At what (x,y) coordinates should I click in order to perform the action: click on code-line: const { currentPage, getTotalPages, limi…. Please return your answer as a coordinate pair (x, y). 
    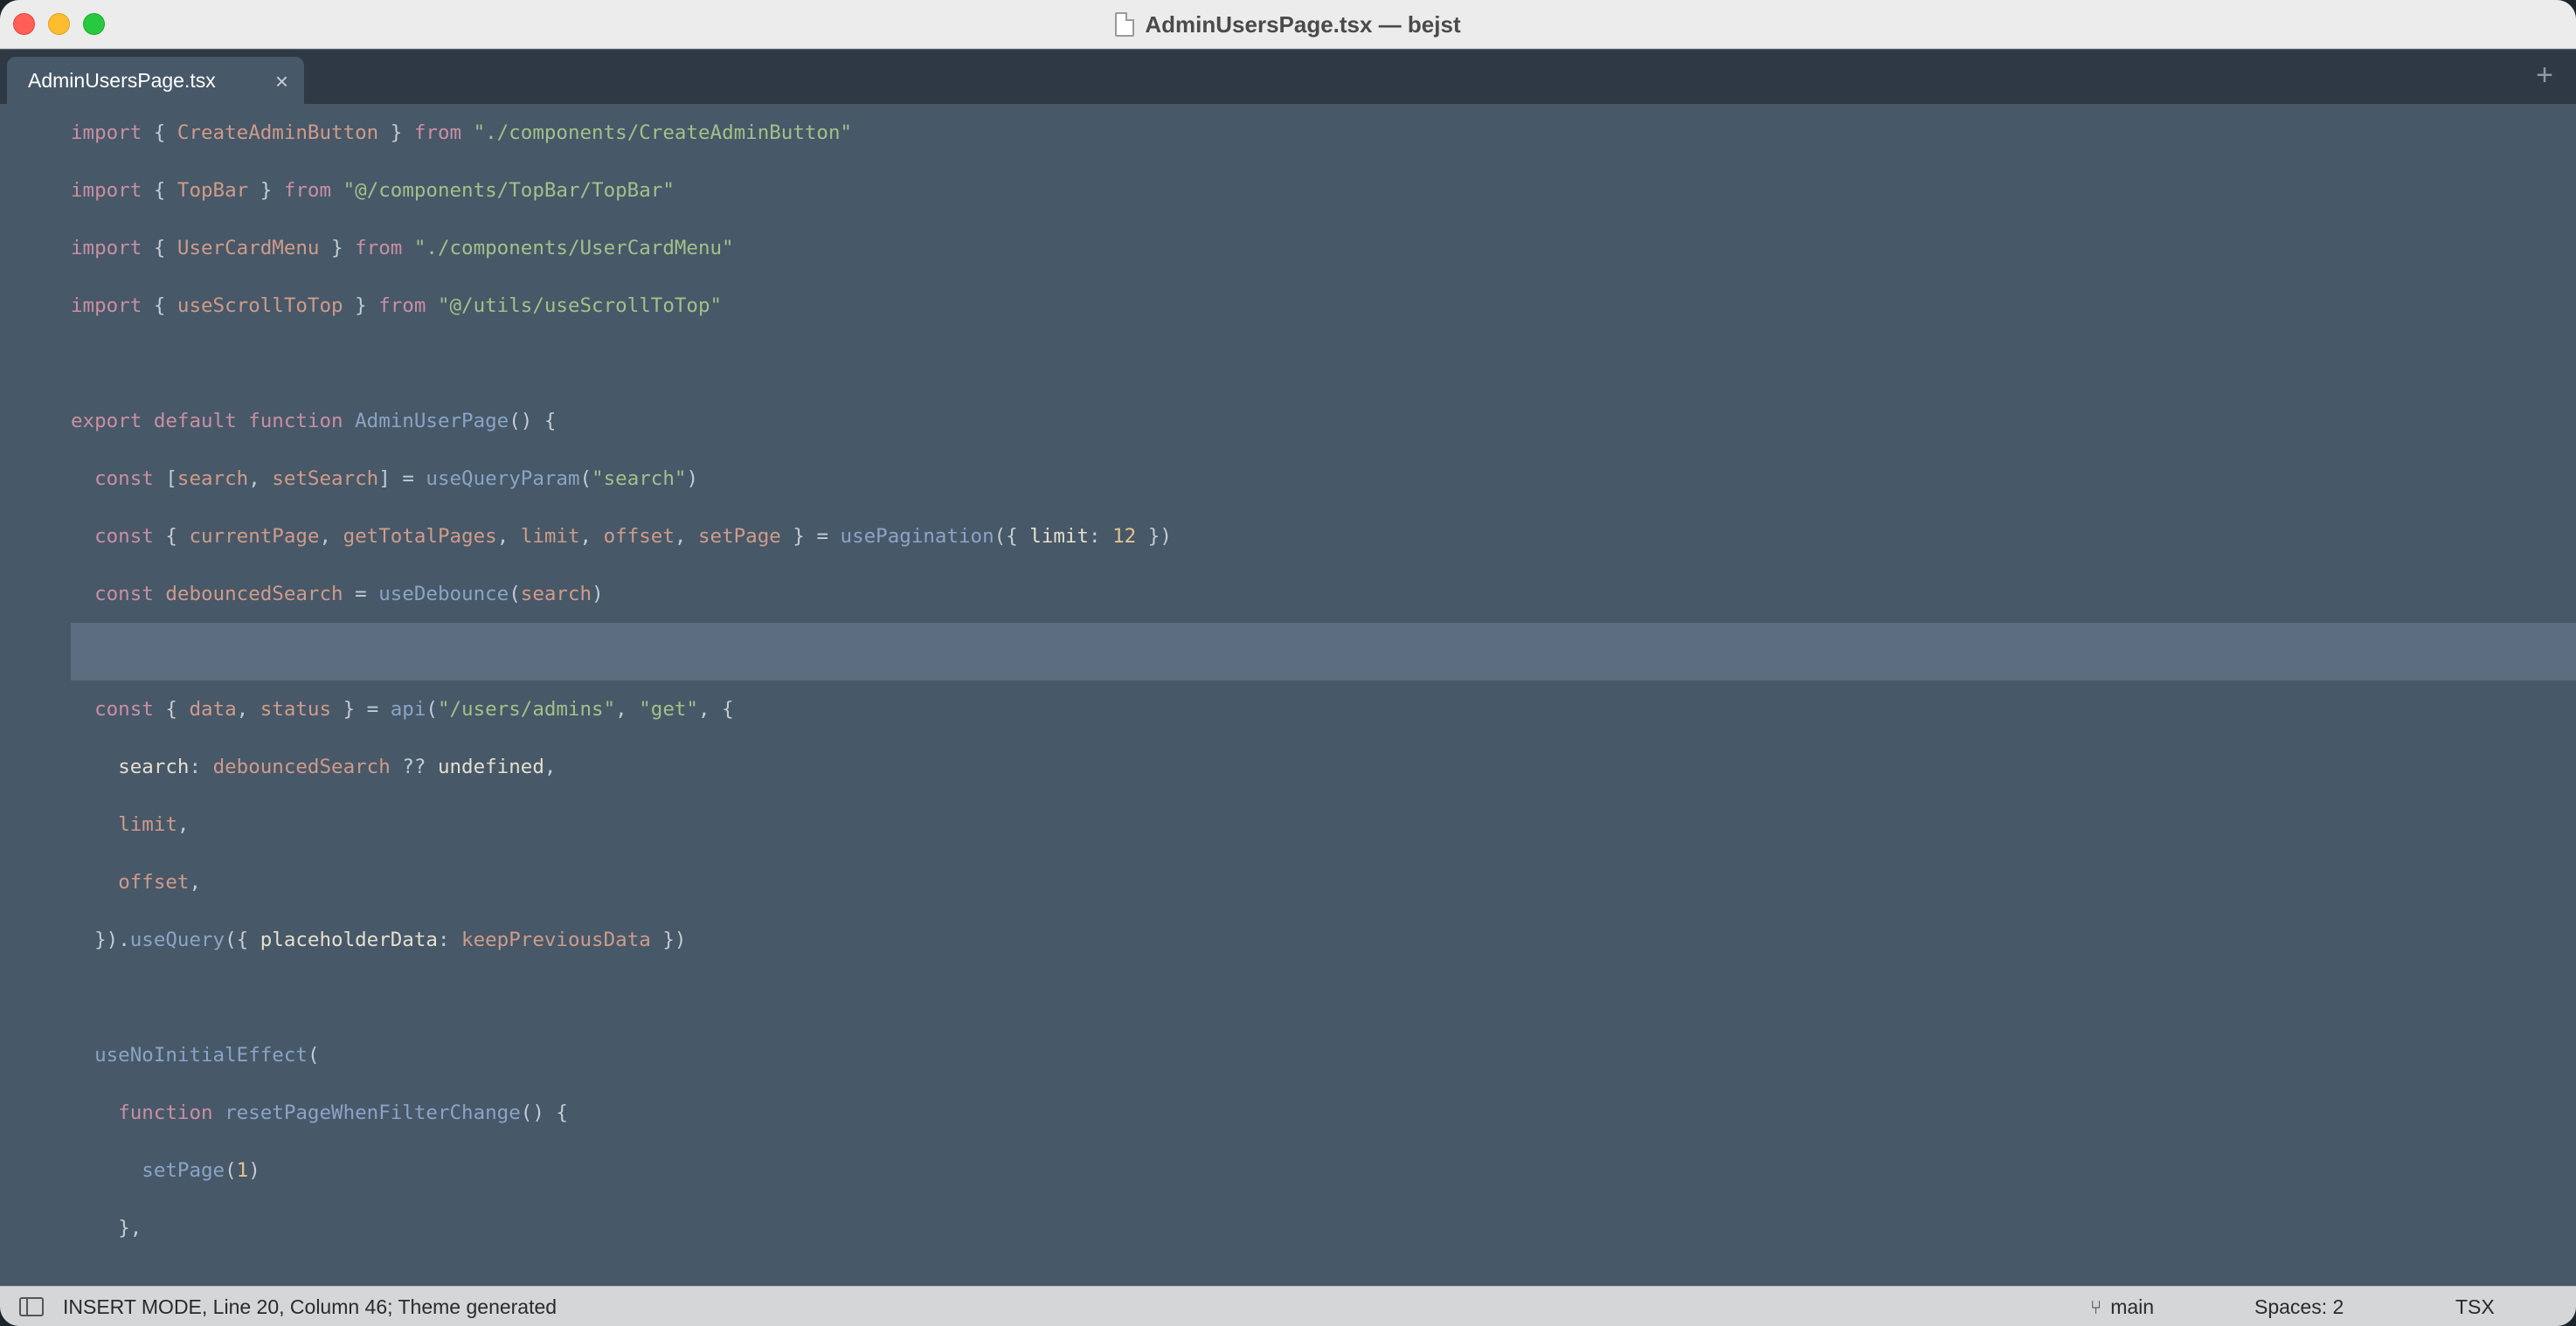
    Looking at the image, I should click on (1323, 536).